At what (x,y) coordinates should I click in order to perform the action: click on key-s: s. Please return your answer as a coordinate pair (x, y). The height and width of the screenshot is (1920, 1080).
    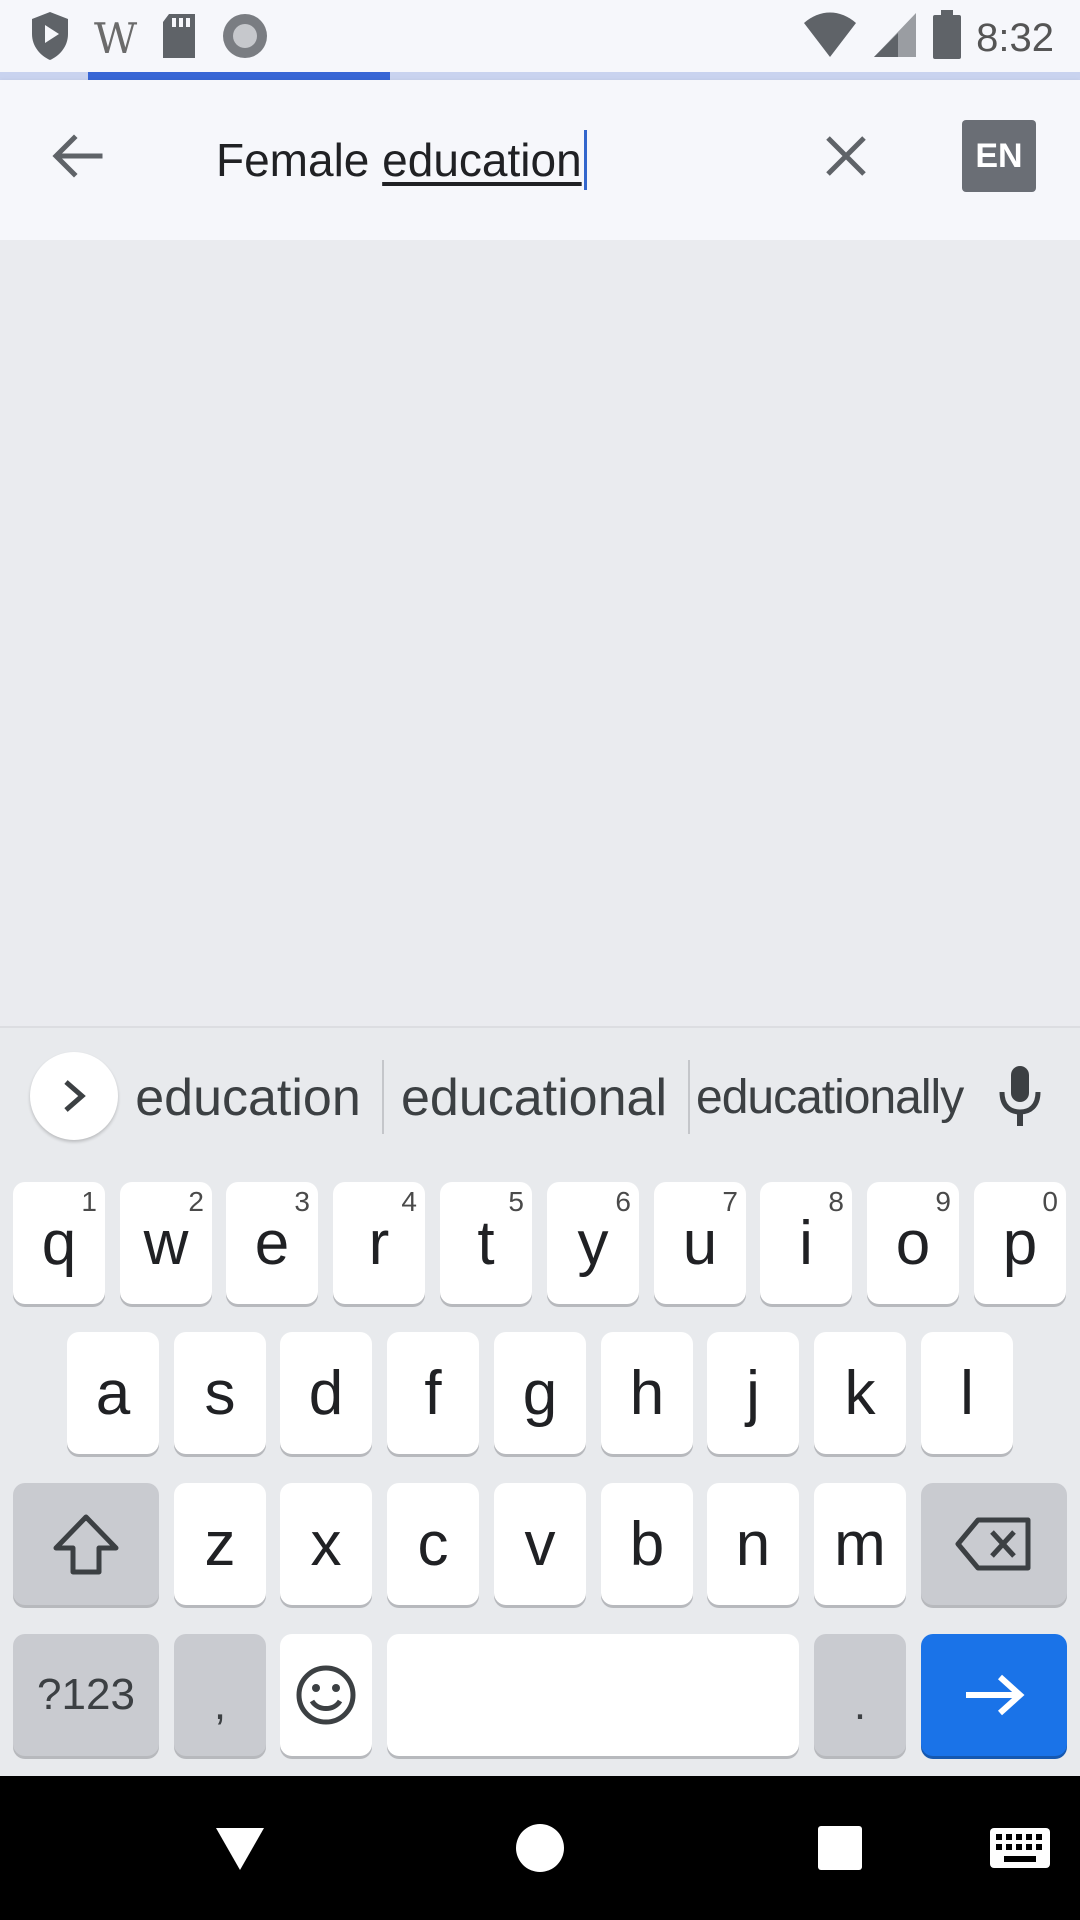
    Looking at the image, I should click on (220, 1393).